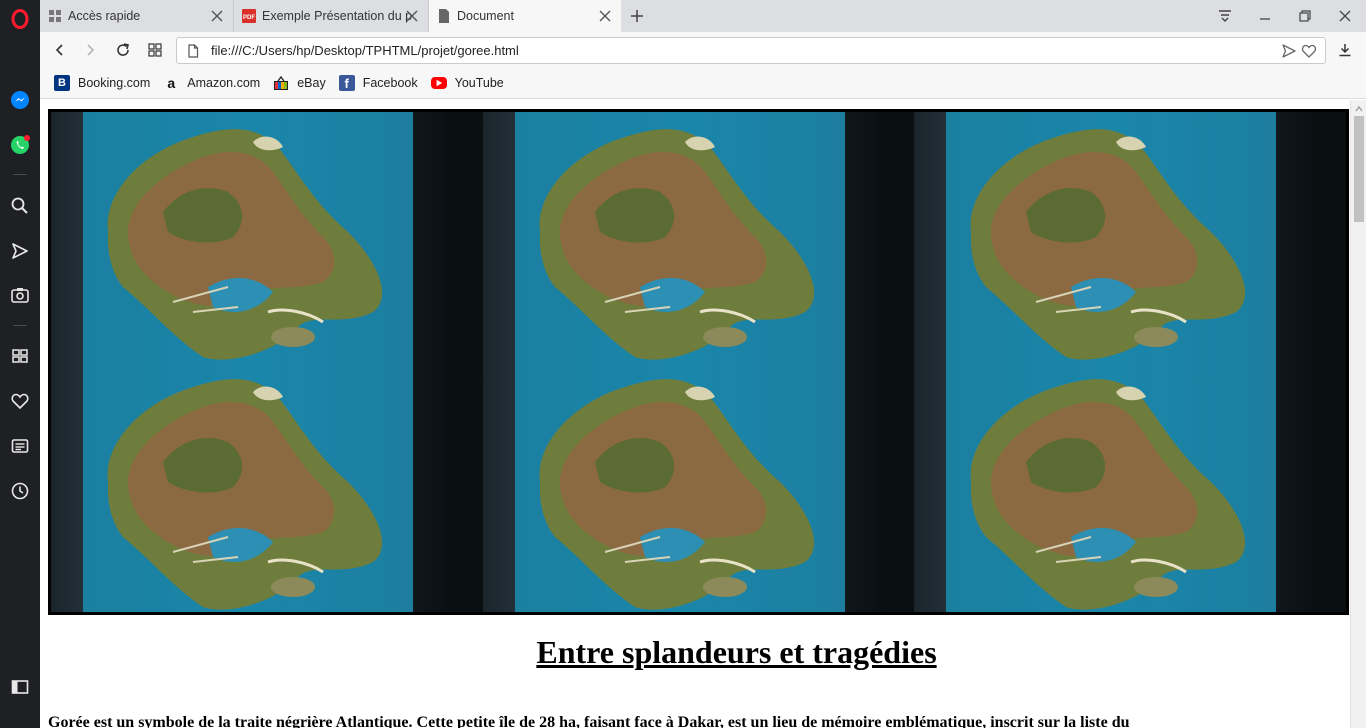  I want to click on tab-menu-icon, so click(1225, 16).